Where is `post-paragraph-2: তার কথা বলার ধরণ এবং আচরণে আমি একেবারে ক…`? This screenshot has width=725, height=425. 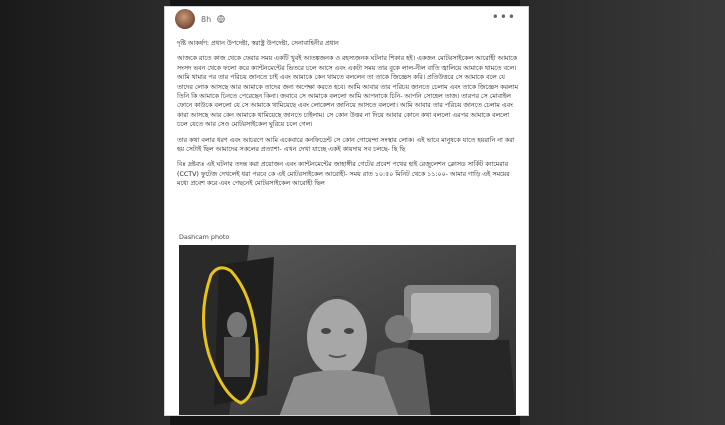
post-paragraph-2: তার কথা বলার ধরণ এবং আচরণে আমি একেবারে ক… is located at coordinates (346, 145).